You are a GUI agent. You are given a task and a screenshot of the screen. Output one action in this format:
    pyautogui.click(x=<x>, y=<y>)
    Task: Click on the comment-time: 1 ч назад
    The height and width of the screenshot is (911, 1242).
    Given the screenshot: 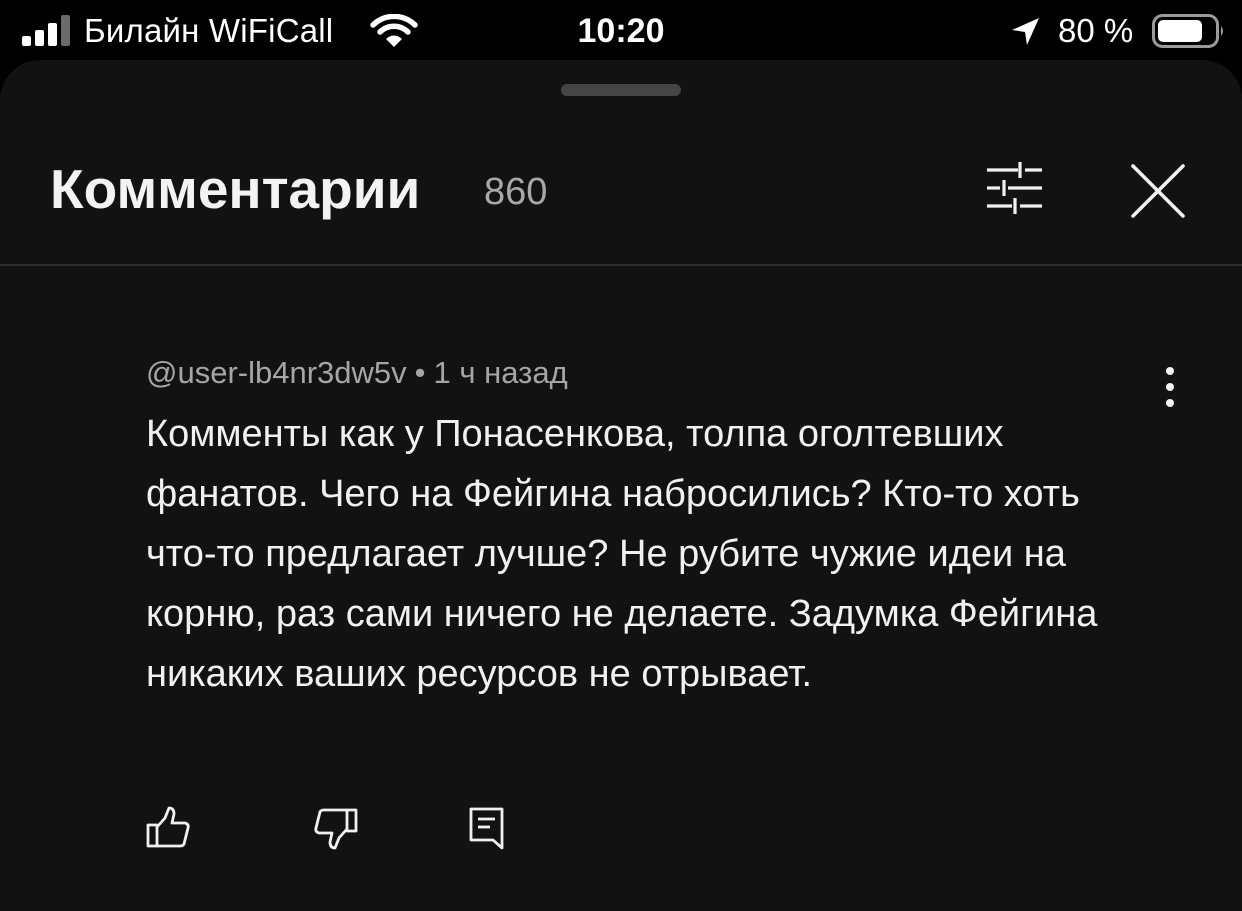 What is the action you would take?
    pyautogui.click(x=500, y=372)
    